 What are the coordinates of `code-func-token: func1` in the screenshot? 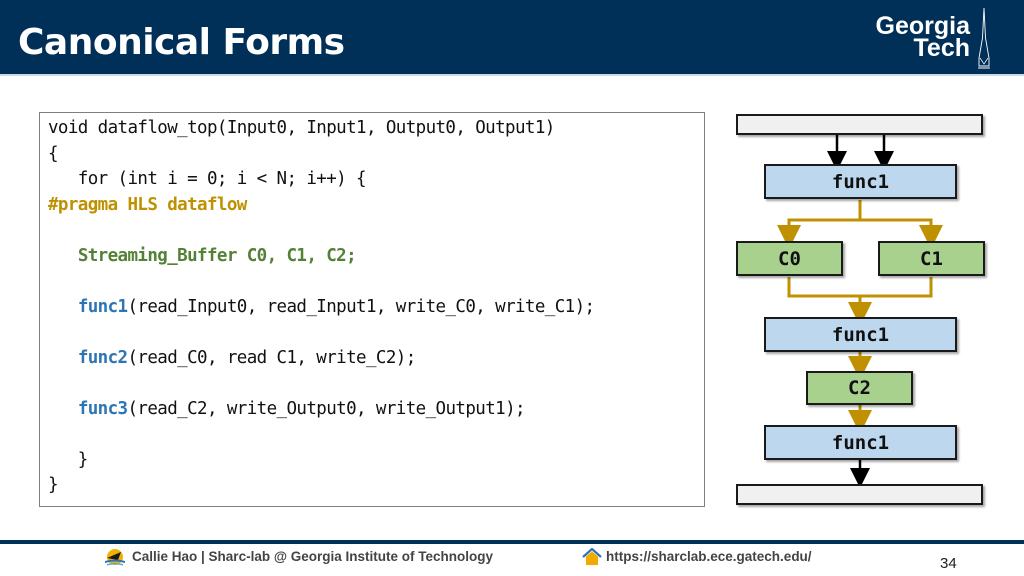 It's located at (102, 306).